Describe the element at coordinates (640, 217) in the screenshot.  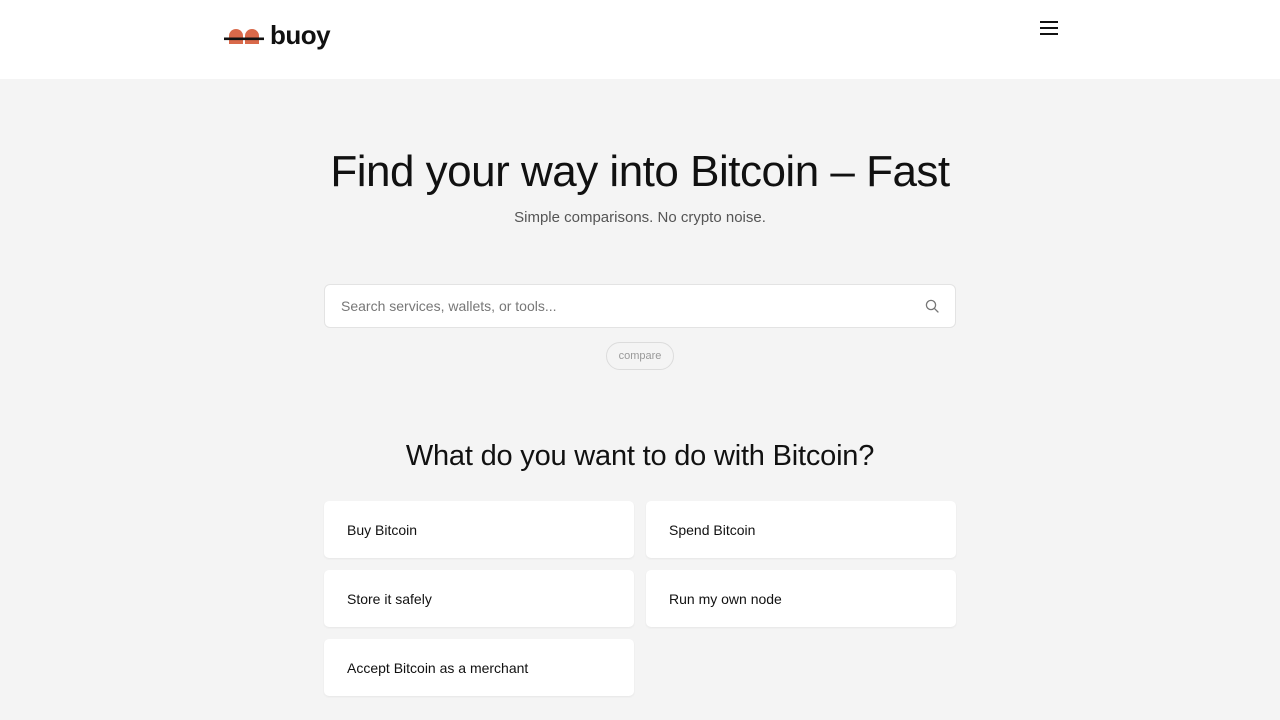
I see `hero-subtitle: Simple comparisons. No crypto noise.` at that location.